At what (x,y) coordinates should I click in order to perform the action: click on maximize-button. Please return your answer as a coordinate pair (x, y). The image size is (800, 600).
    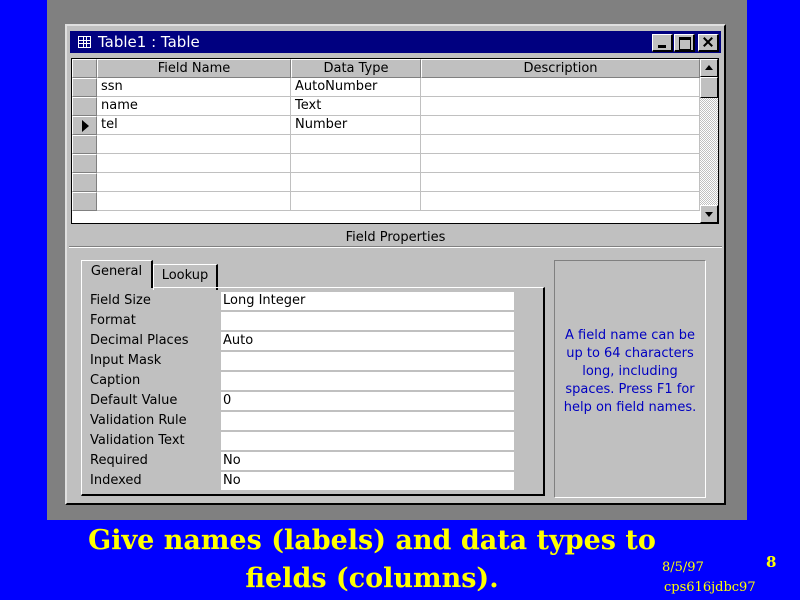
    Looking at the image, I should click on (684, 43).